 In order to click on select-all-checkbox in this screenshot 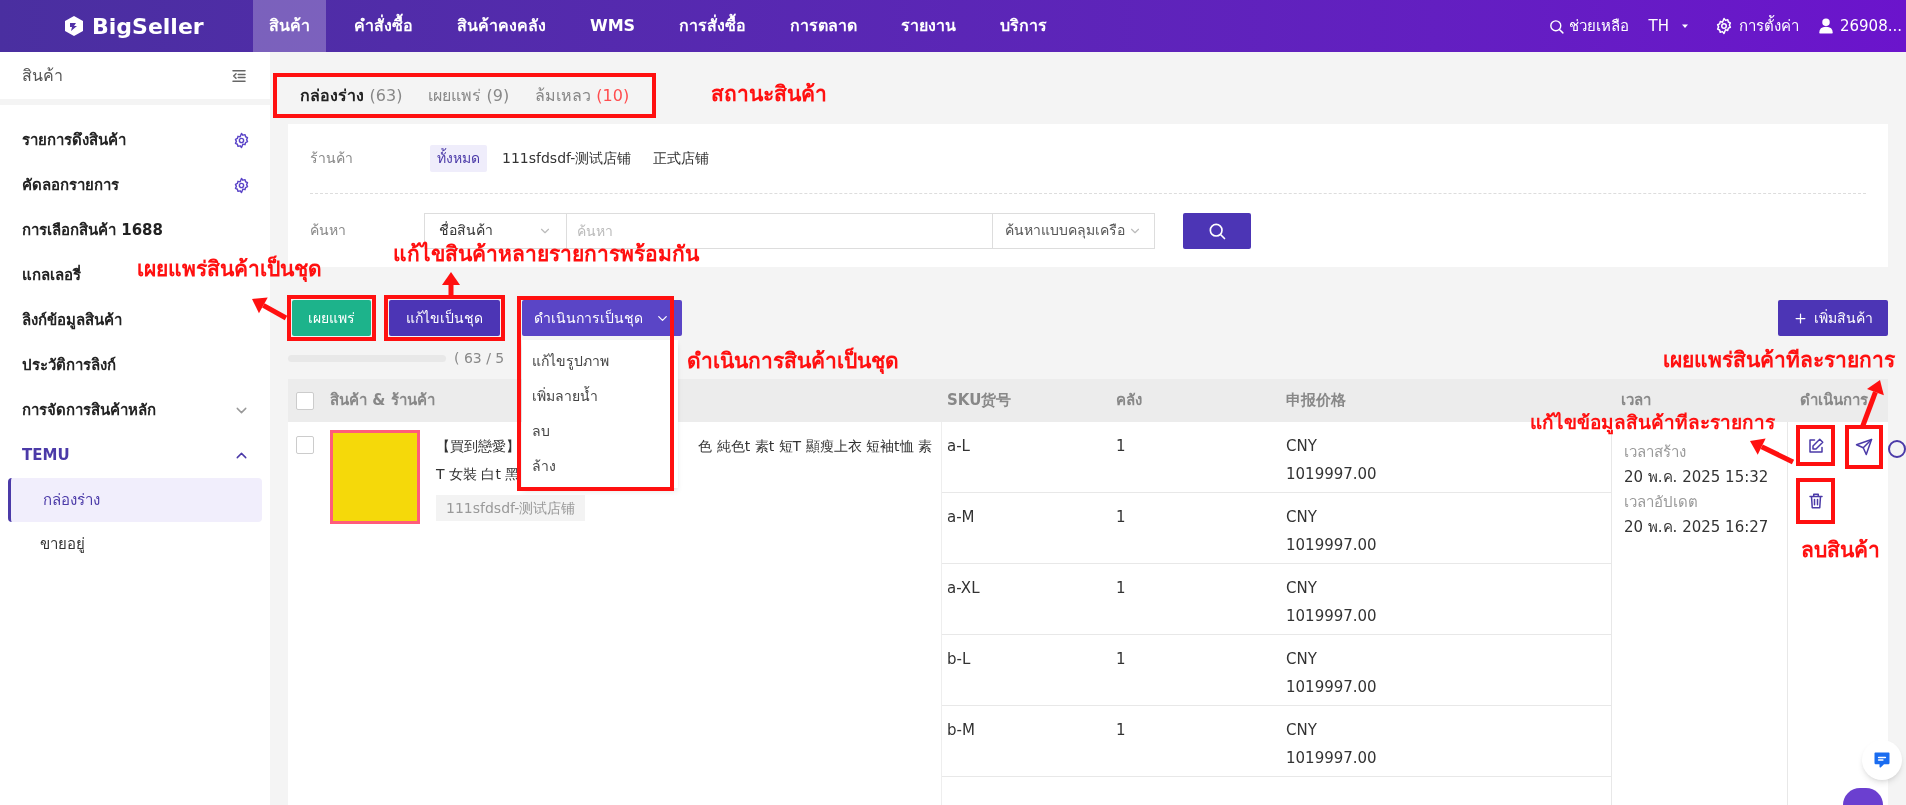, I will do `click(305, 400)`.